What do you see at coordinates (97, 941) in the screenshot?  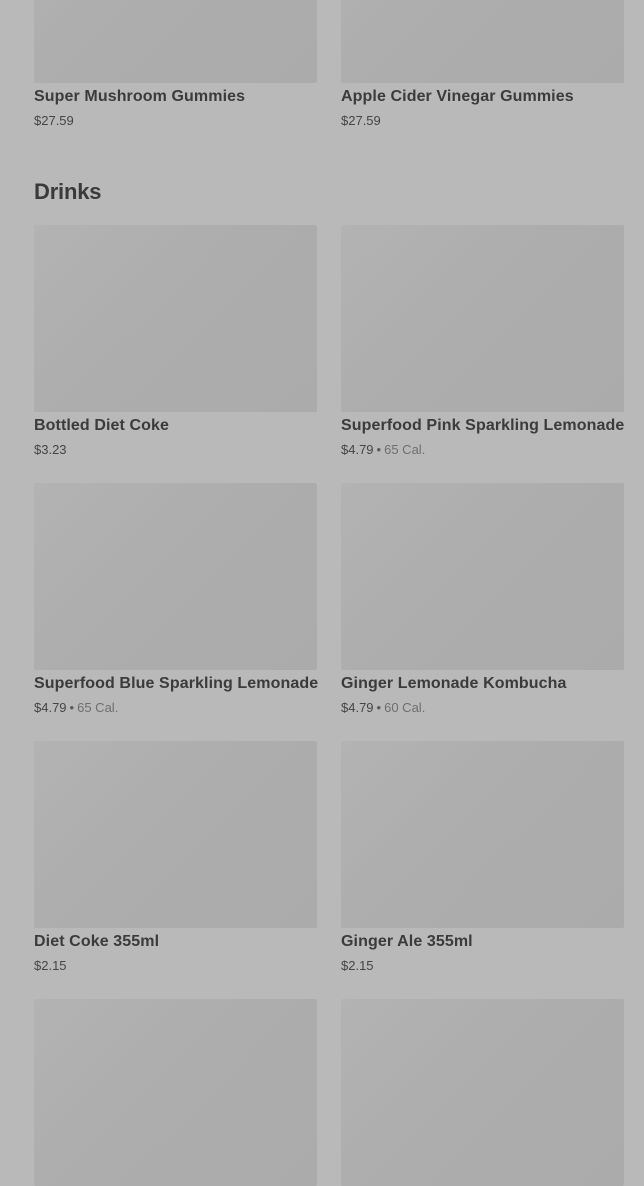 I see `item-name: Diet Coke 355ml` at bounding box center [97, 941].